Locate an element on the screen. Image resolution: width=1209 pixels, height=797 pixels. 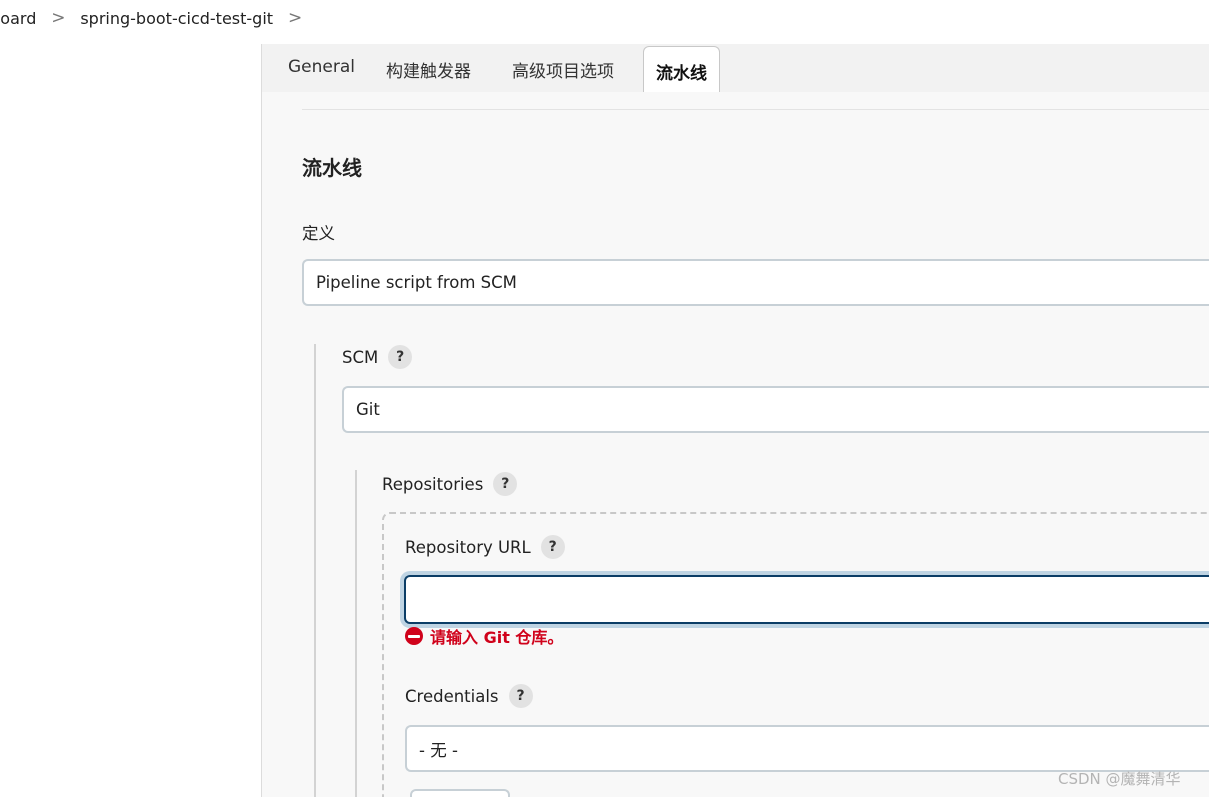
tab-advanced-options: 高级项目选项 is located at coordinates (563, 69).